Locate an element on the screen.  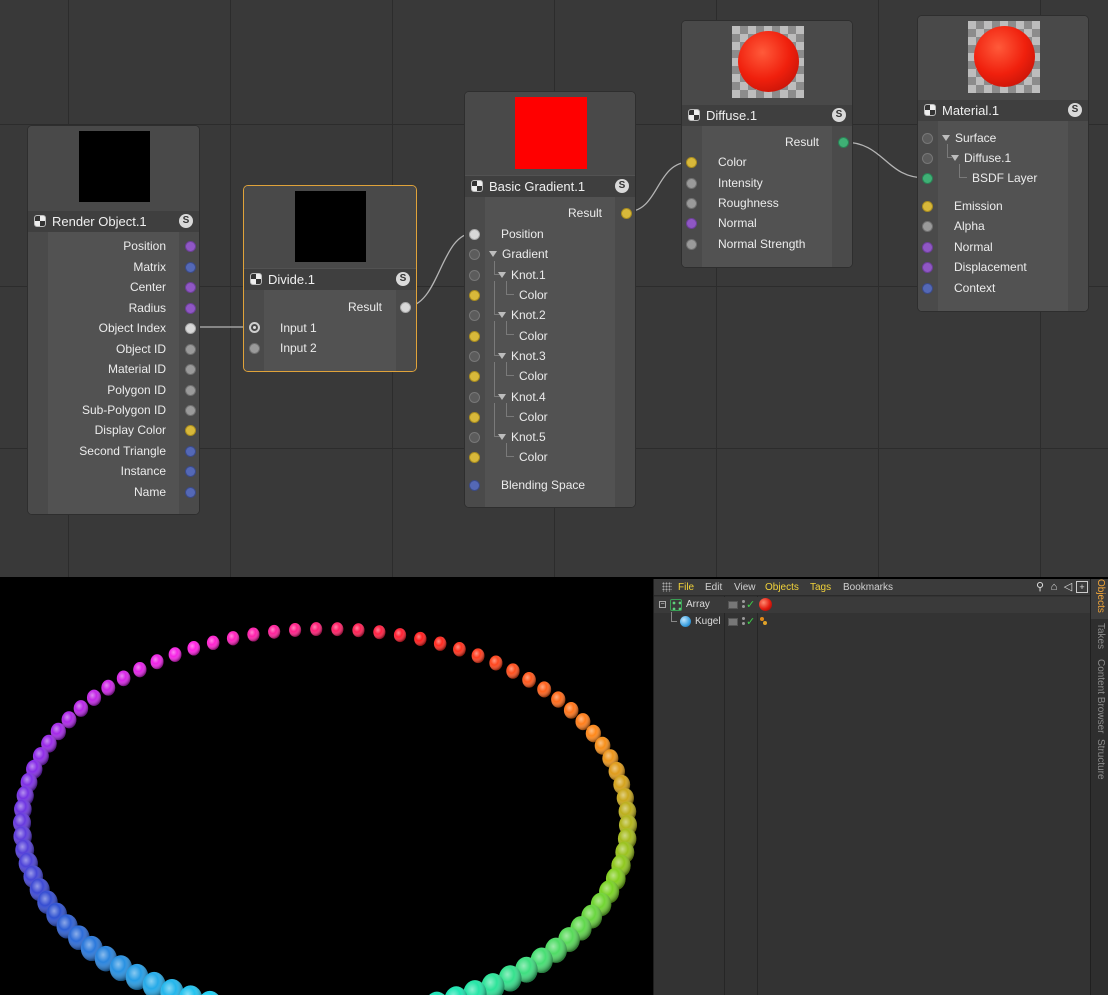
output-port-display-color is located at coordinates (190, 430).